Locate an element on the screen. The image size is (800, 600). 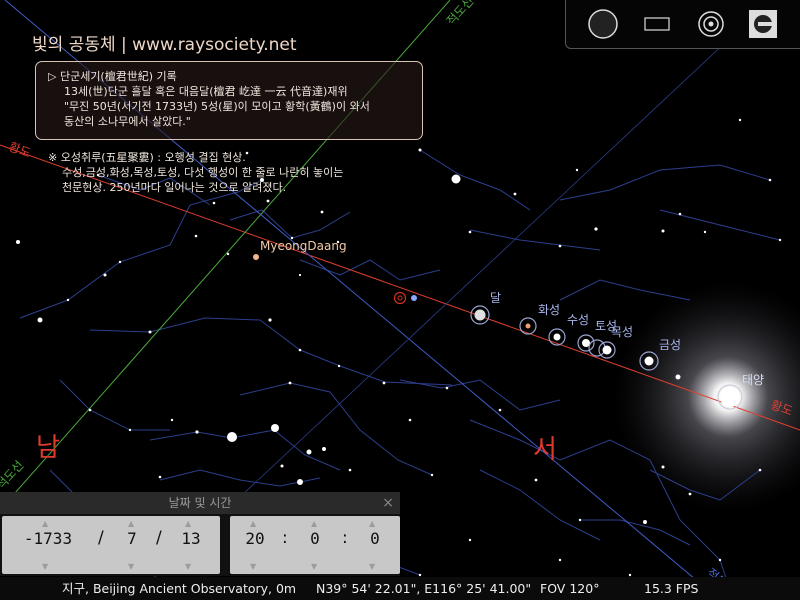
settings-icon is located at coordinates (763, 24).